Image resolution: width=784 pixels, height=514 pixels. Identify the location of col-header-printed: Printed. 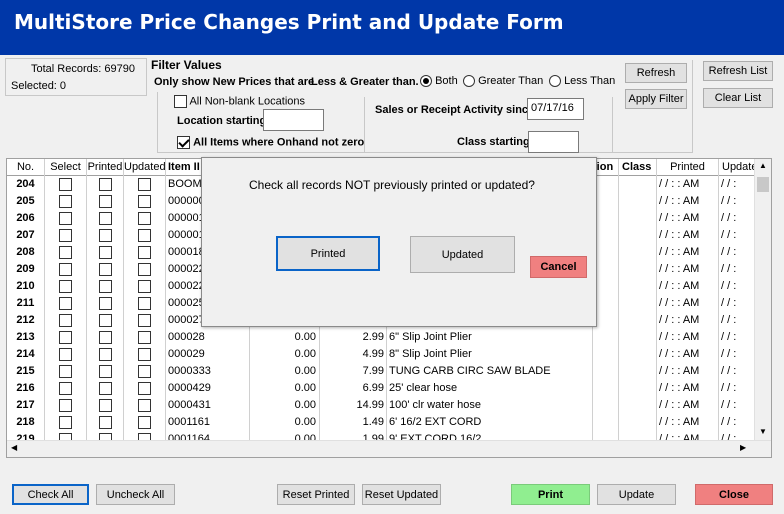
(105, 167).